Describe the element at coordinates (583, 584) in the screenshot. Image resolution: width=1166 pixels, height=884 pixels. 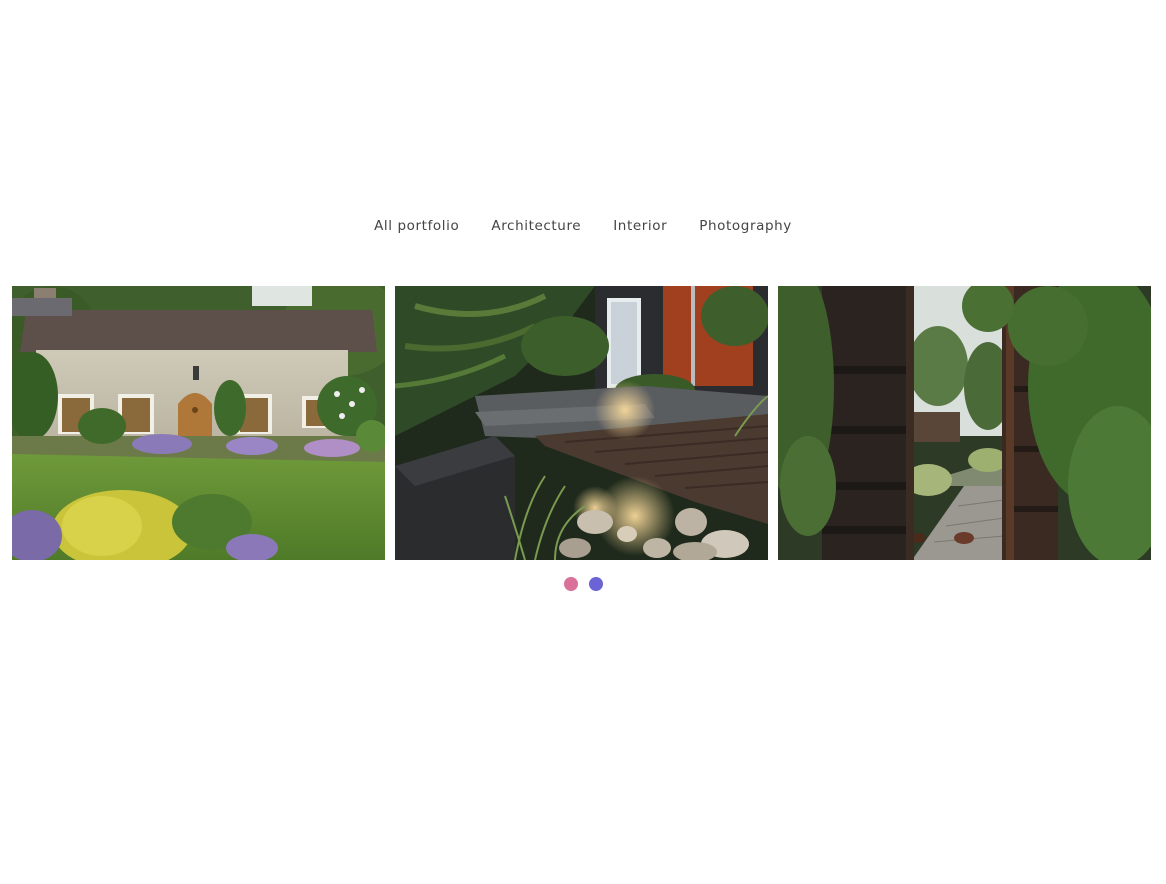
I see `slider-pagination` at that location.